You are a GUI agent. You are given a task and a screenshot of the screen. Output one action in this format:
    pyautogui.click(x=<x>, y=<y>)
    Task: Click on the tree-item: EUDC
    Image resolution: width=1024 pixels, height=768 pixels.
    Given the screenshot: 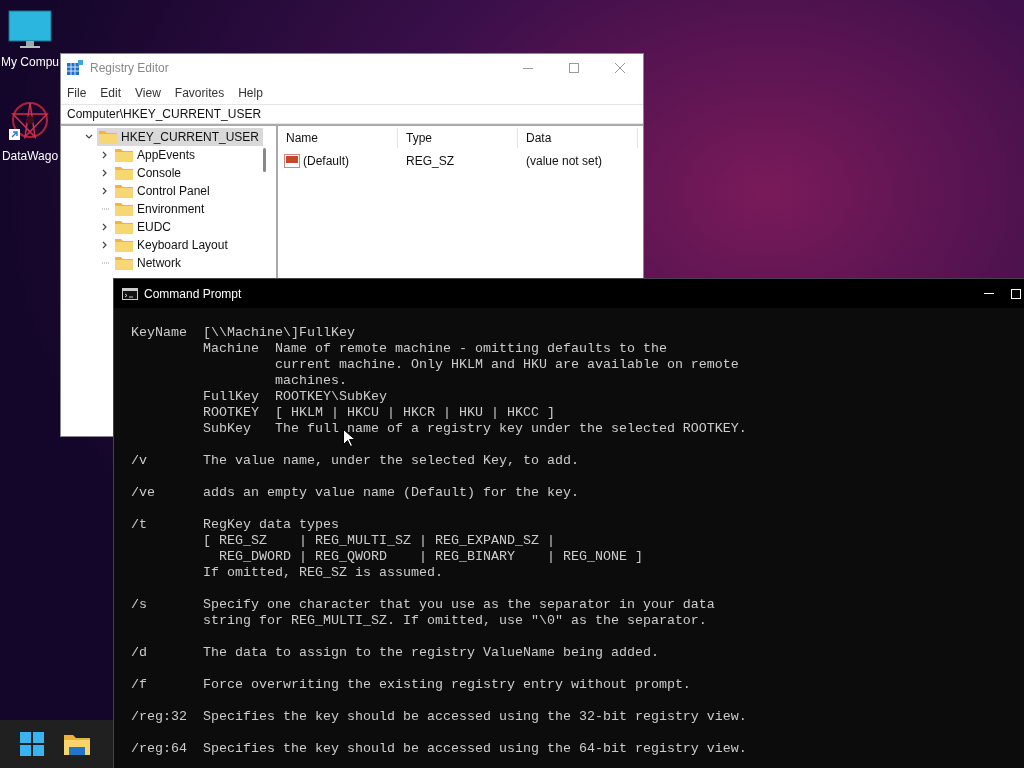 What is the action you would take?
    pyautogui.click(x=145, y=227)
    